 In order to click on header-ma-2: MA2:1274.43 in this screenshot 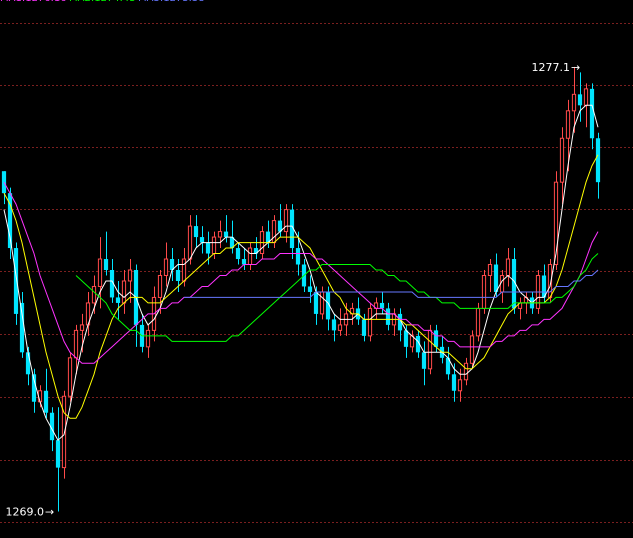, I will do `click(102, 2)`.